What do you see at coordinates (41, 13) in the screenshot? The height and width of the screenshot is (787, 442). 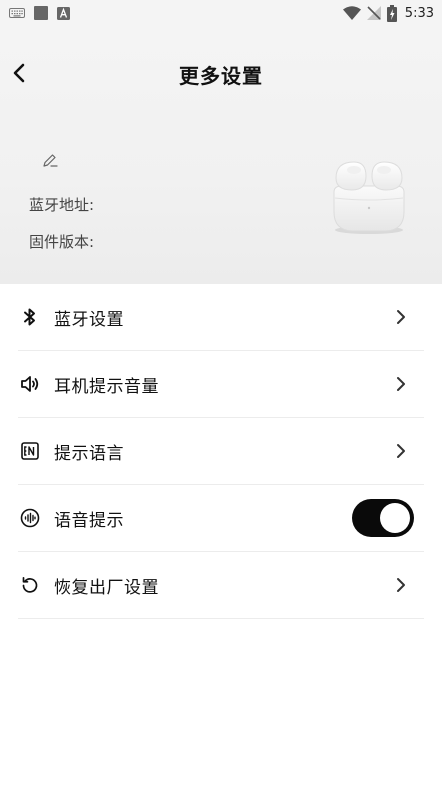 I see `square-icon` at bounding box center [41, 13].